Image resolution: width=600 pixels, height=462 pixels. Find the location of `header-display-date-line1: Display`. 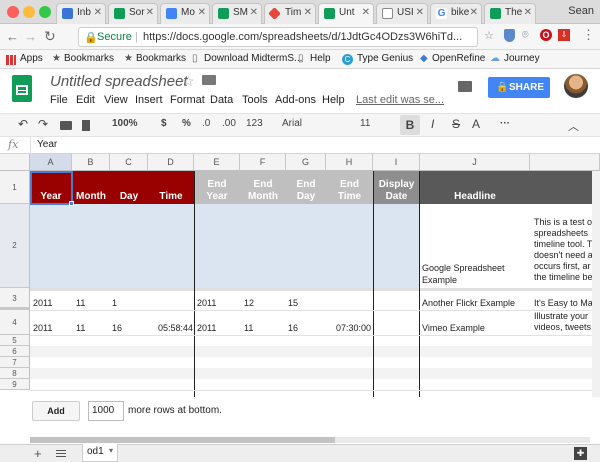

header-display-date-line1: Display is located at coordinates (396, 185).